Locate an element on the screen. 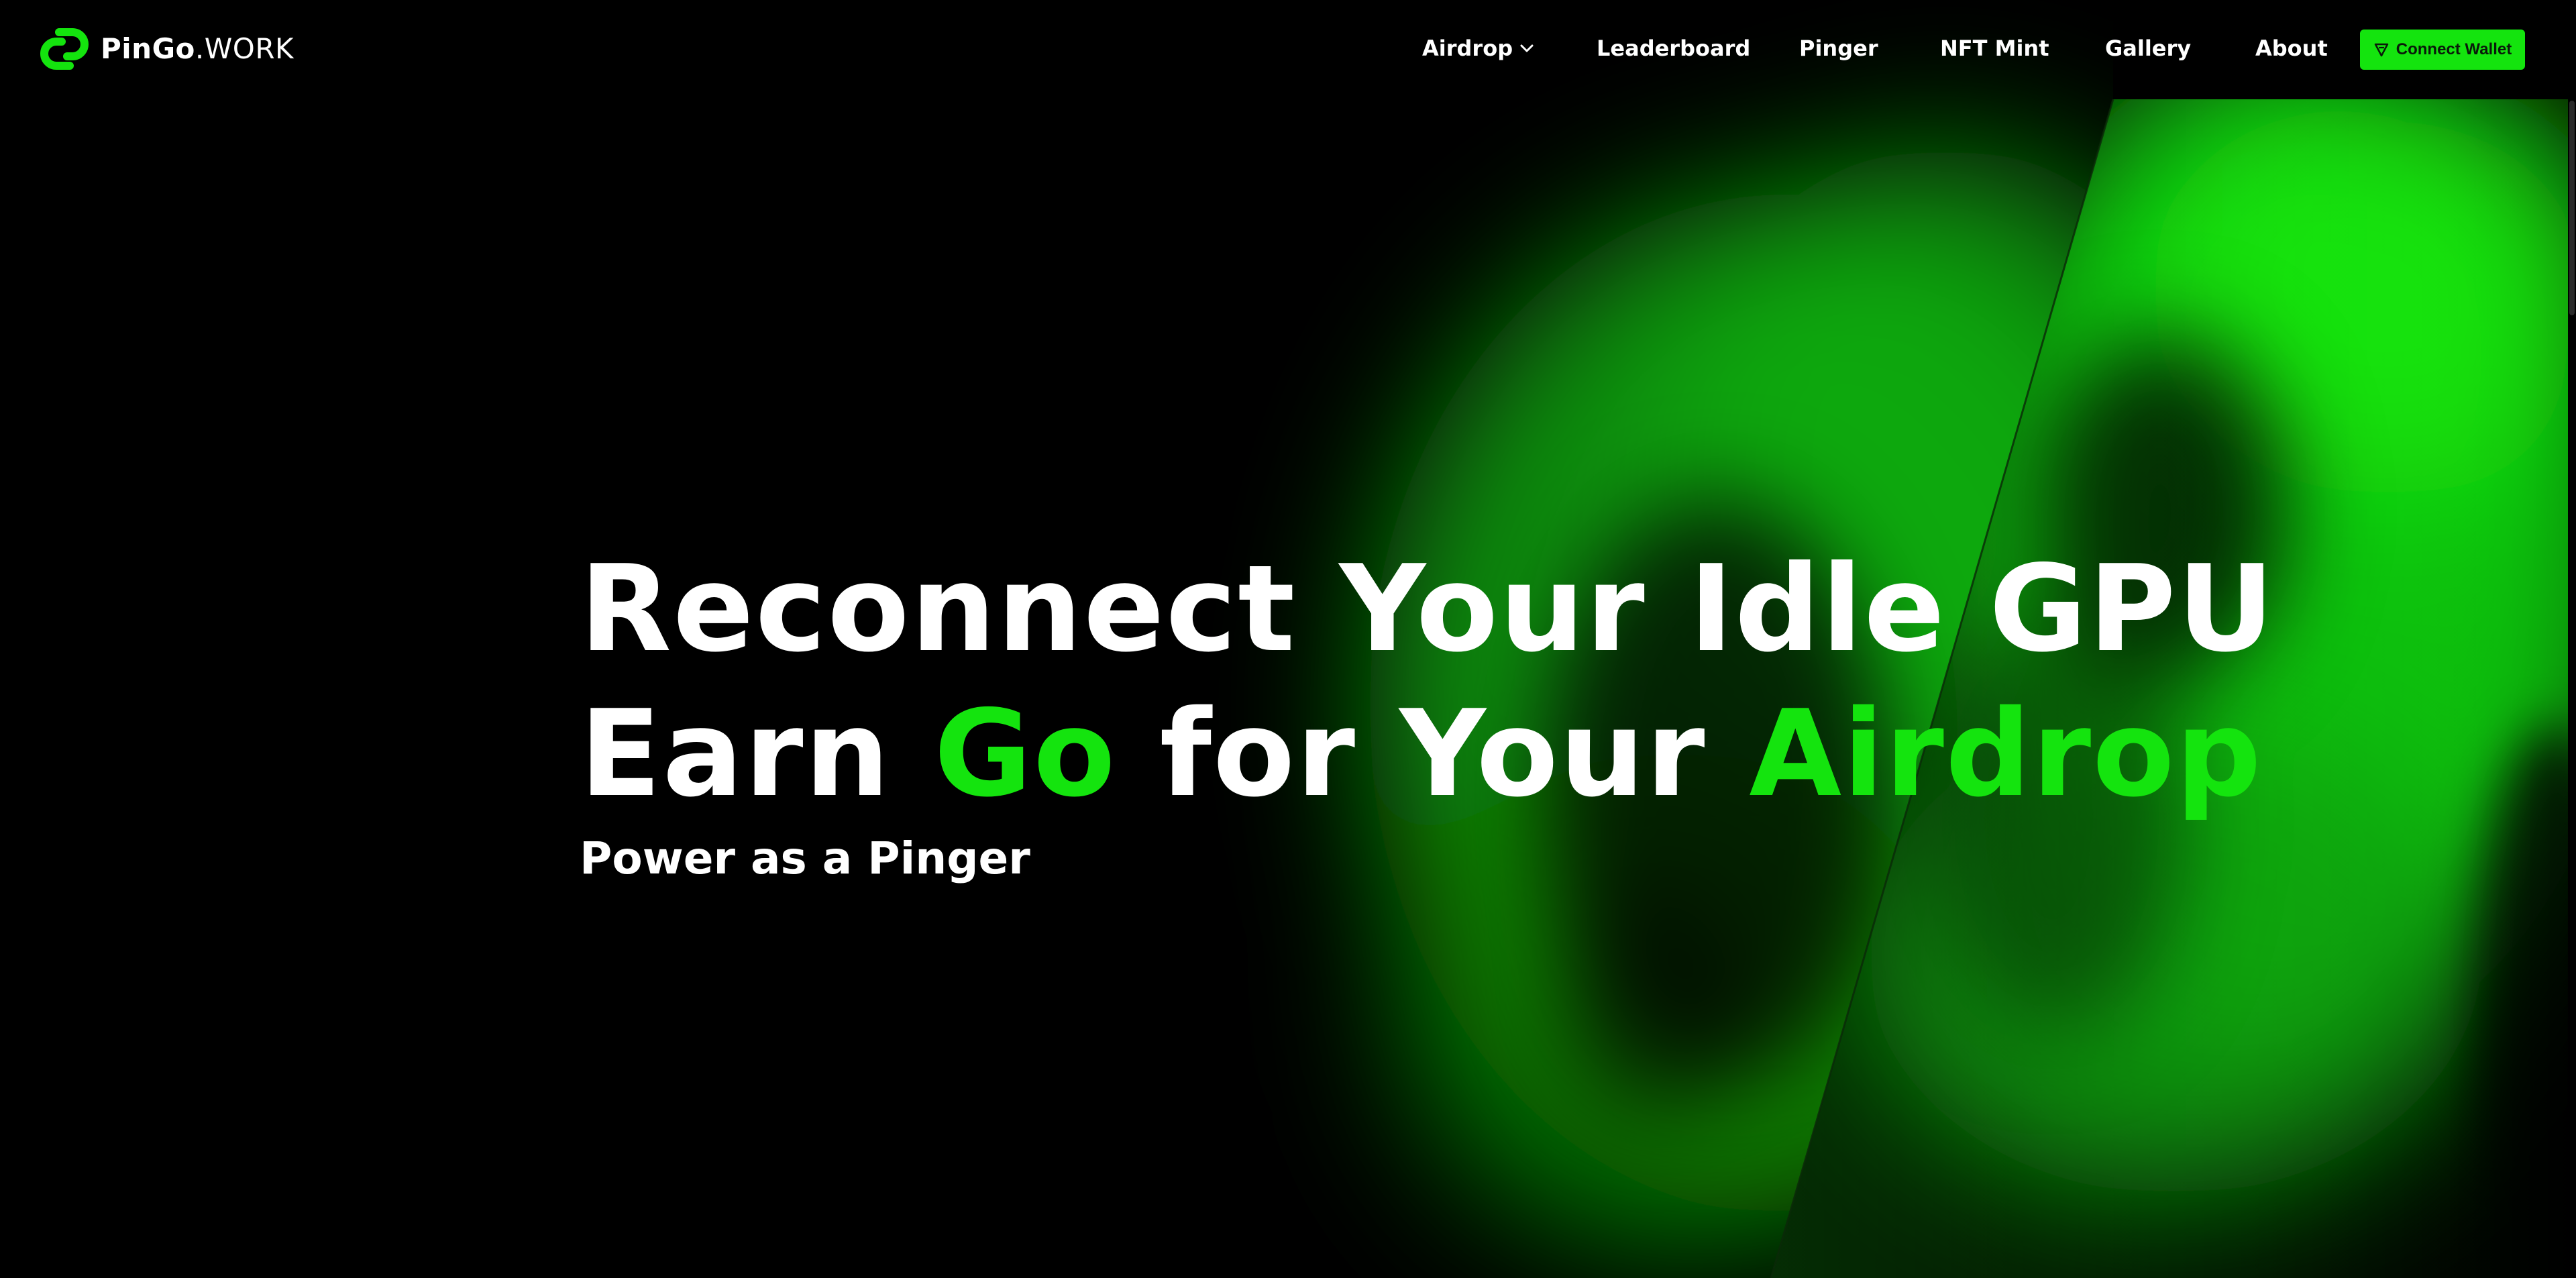 The image size is (2576, 1278). nav-item-leaderboard: Leaderboard is located at coordinates (1673, 48).